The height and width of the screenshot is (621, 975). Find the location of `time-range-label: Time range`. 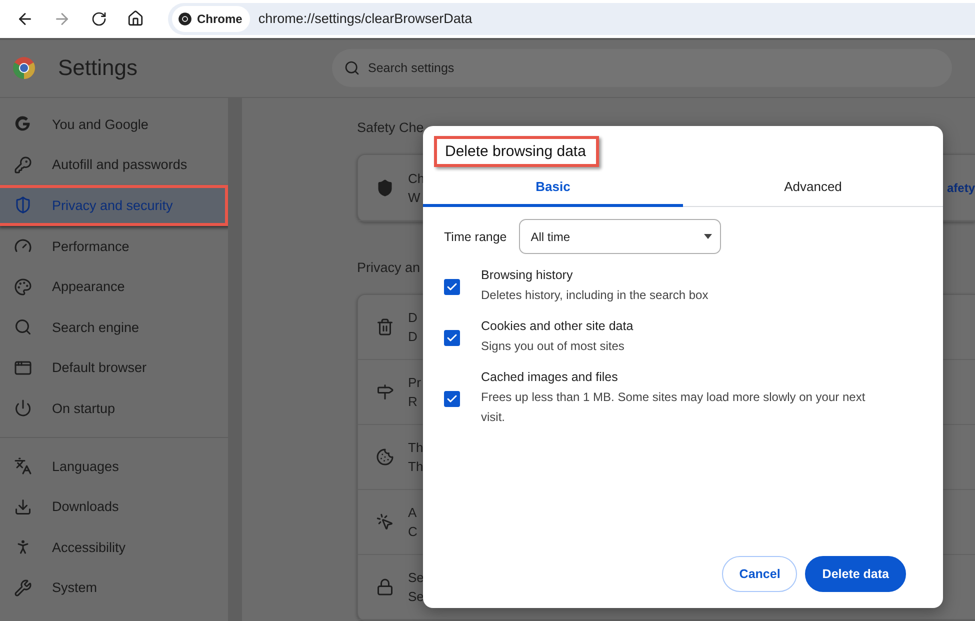

time-range-label: Time range is located at coordinates (475, 237).